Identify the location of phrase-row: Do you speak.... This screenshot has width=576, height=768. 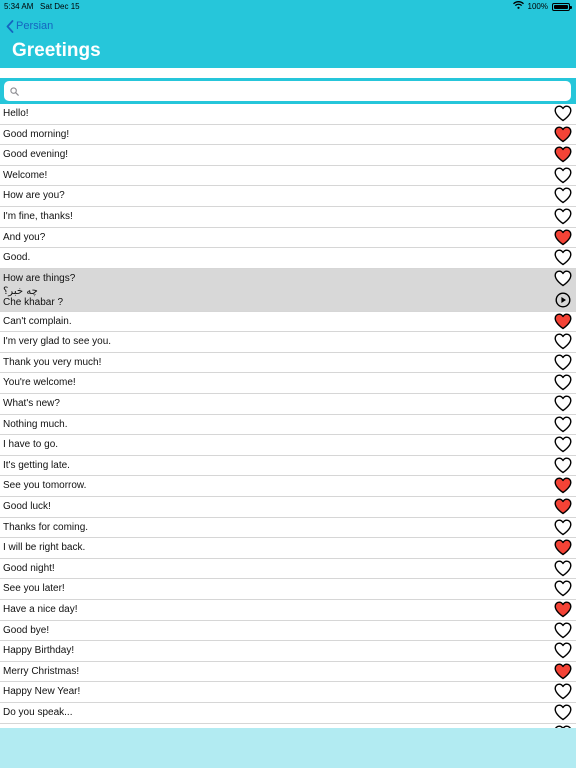
(288, 713).